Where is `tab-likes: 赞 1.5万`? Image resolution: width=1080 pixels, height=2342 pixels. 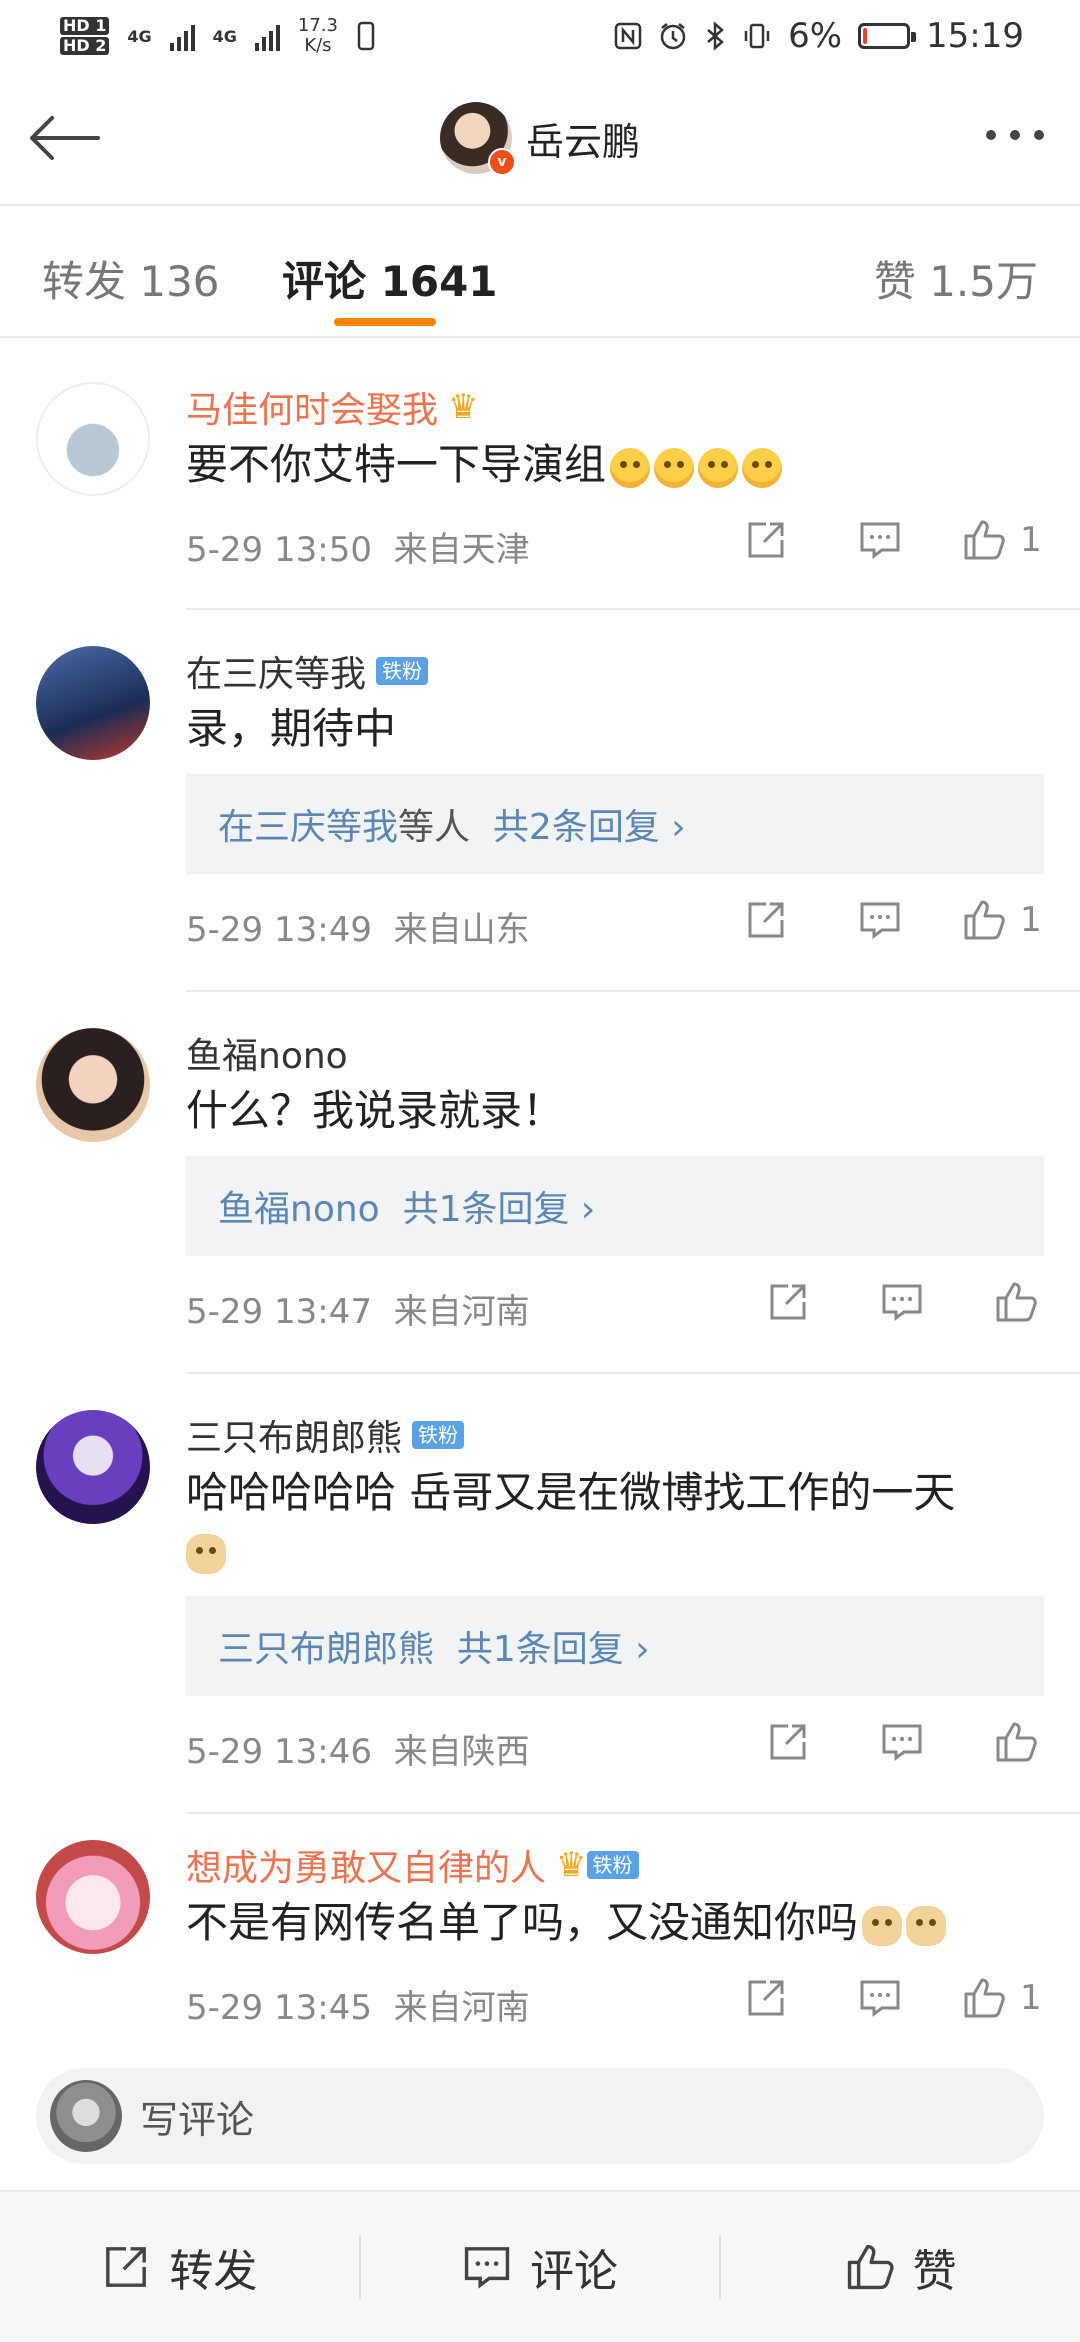 tab-likes: 赞 1.5万 is located at coordinates (956, 278).